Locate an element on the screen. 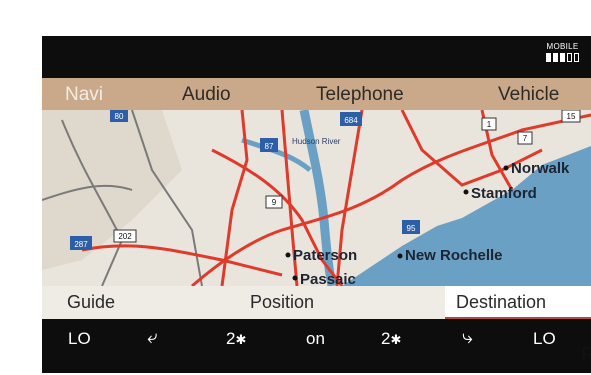 This screenshot has width=591, height=375. svg-text: 287 is located at coordinates (81, 244).